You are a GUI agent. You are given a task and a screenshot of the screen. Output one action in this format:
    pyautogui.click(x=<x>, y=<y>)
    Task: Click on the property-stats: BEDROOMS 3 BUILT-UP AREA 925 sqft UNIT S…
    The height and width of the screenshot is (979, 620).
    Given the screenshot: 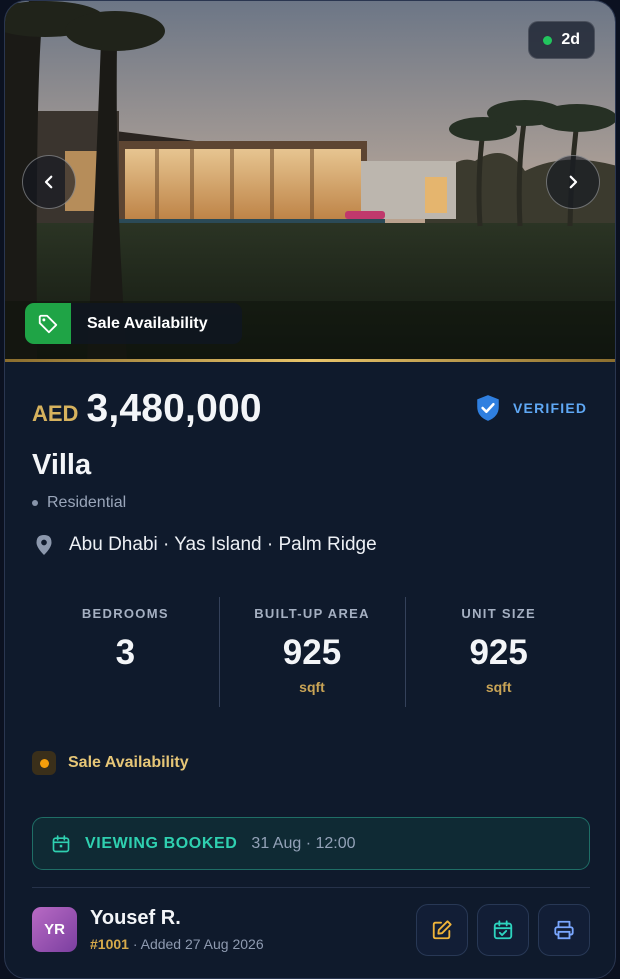 What is the action you would take?
    pyautogui.click(x=312, y=652)
    